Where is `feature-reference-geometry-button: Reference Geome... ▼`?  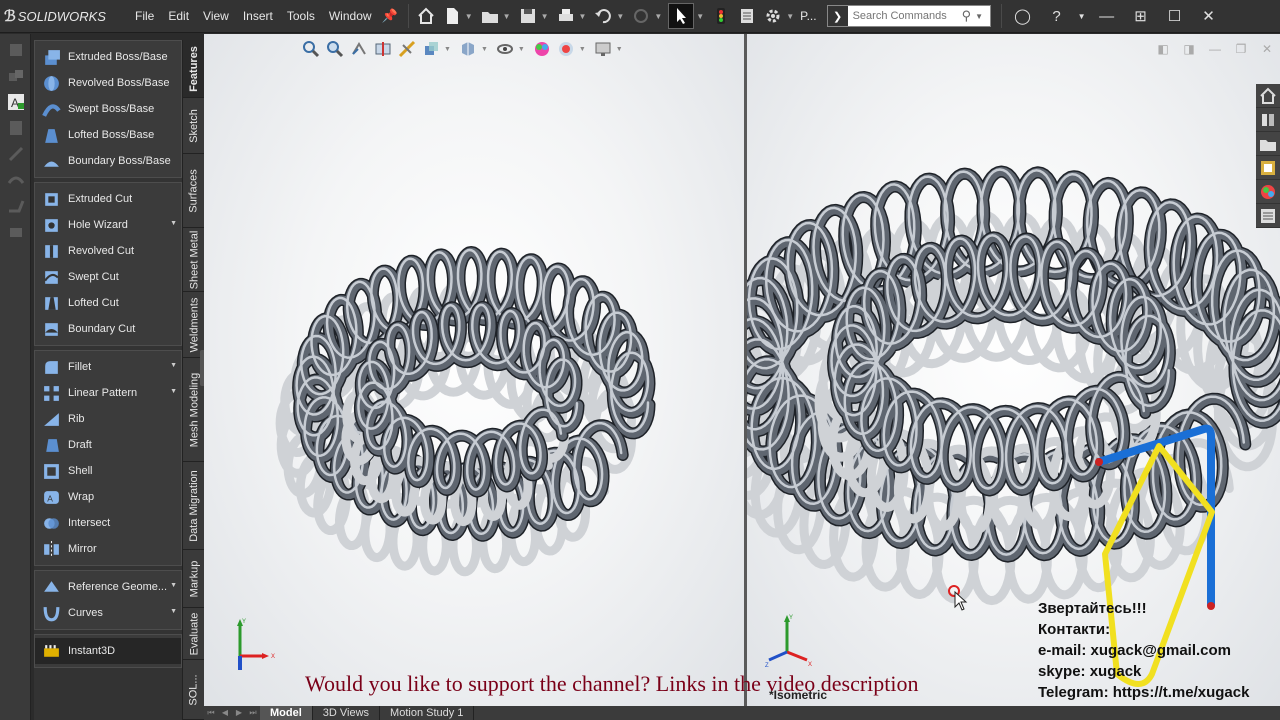
feature-reference-geometry-button: Reference Geome... ▼ is located at coordinates (108, 587).